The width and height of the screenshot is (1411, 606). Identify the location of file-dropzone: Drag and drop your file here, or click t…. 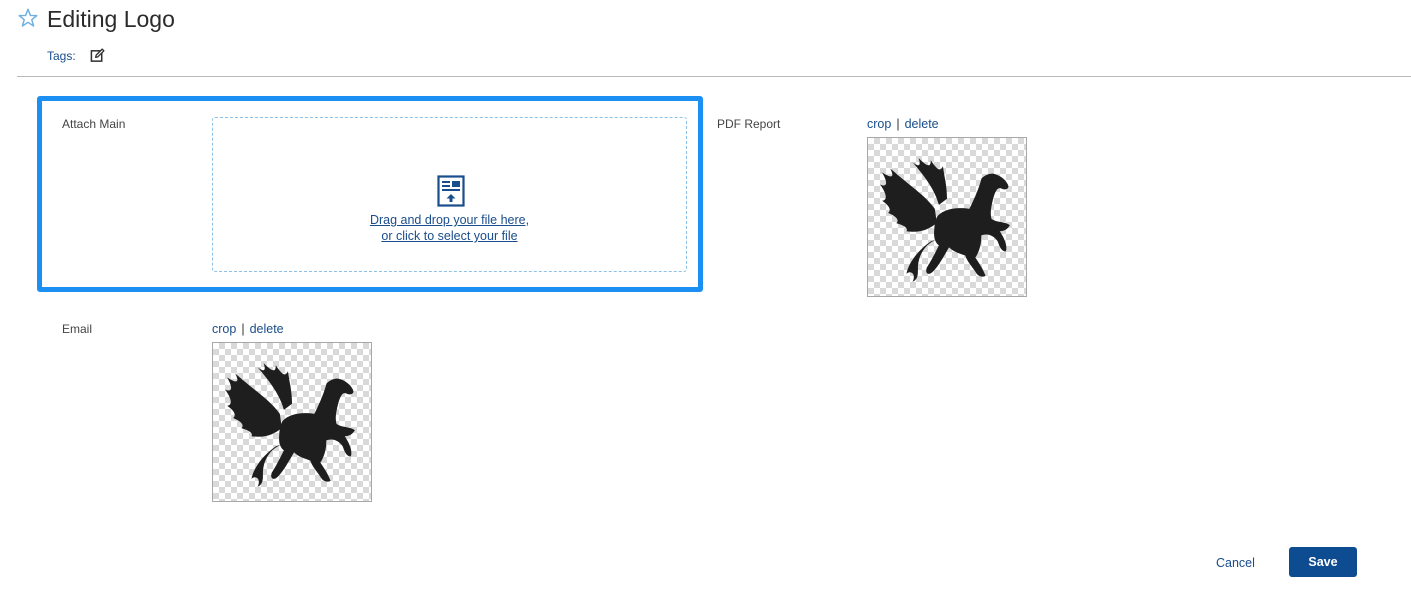
(449, 194).